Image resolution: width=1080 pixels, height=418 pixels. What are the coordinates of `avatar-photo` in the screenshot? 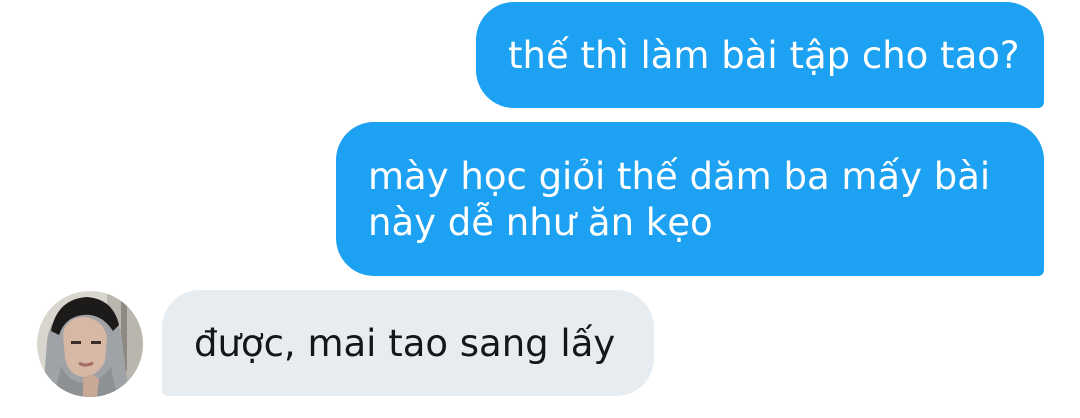 It's located at (90, 344).